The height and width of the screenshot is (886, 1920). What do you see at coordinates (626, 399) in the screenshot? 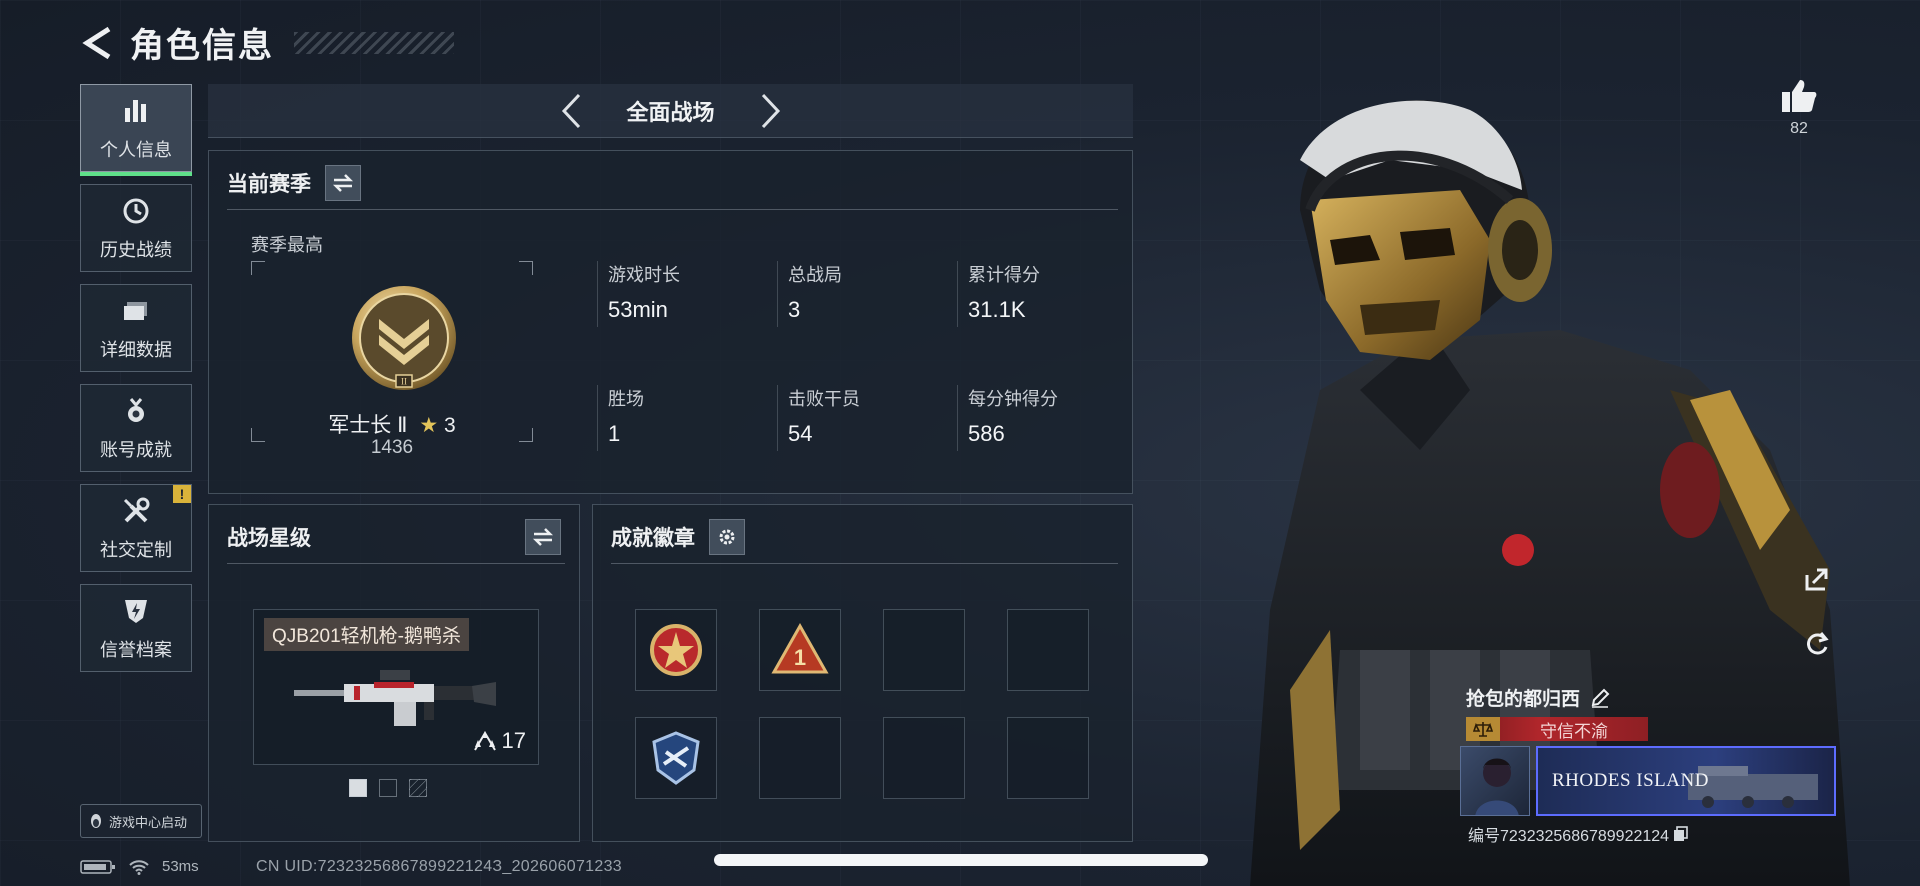
I see `stat-label: 胜场` at bounding box center [626, 399].